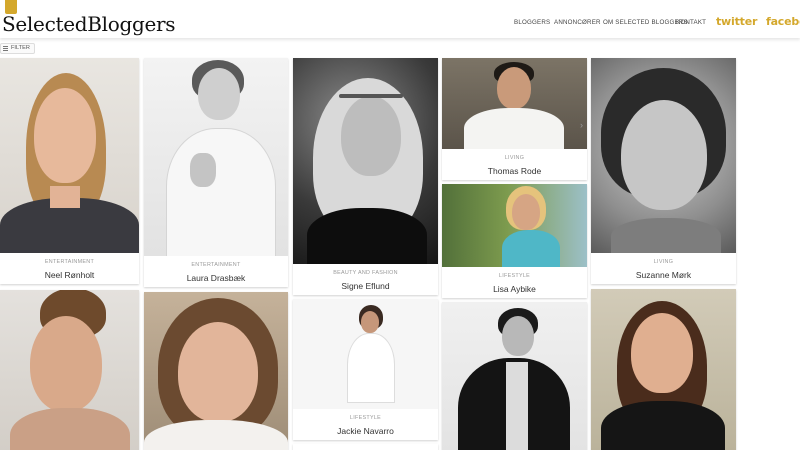 Image resolution: width=800 pixels, height=450 pixels. Describe the element at coordinates (365, 286) in the screenshot. I see `blogger-name: Signe Eflund` at that location.